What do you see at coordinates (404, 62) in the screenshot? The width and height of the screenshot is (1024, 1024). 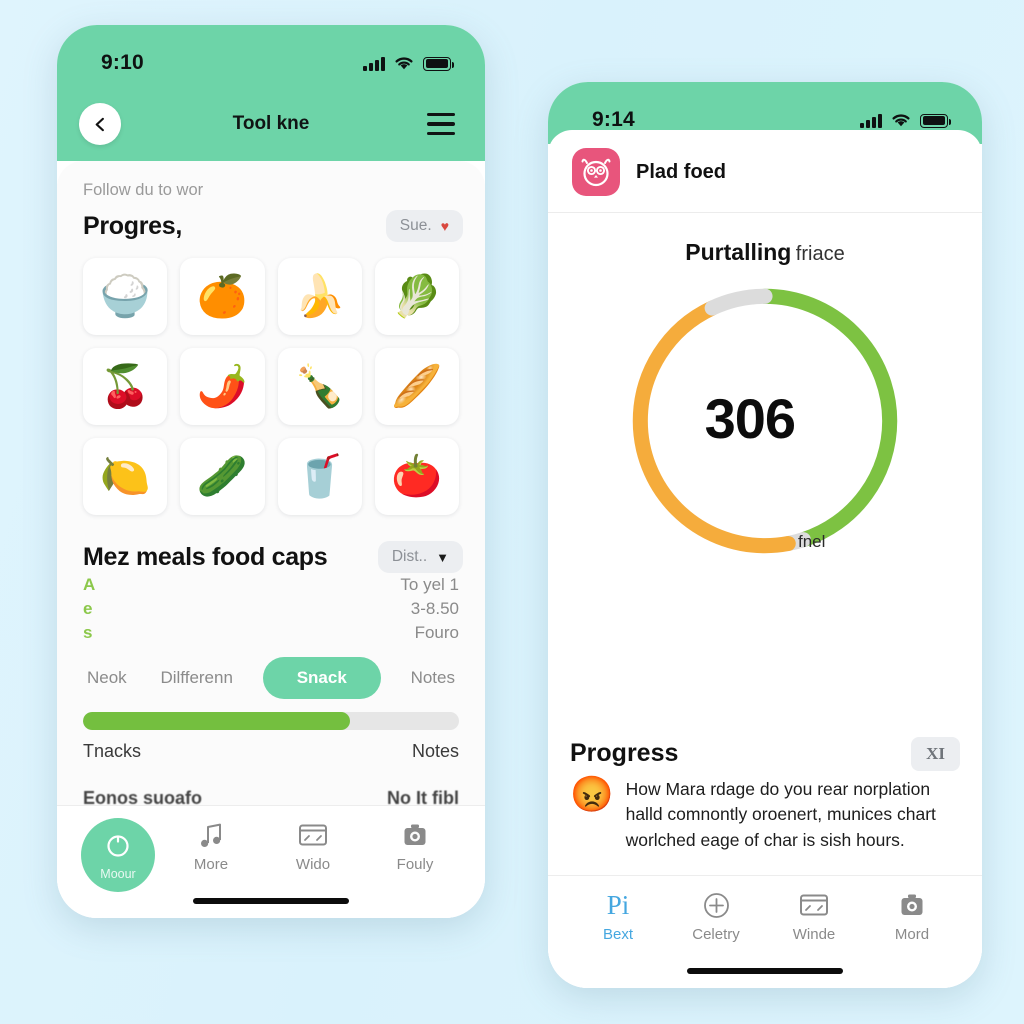 I see `wifi-icon` at bounding box center [404, 62].